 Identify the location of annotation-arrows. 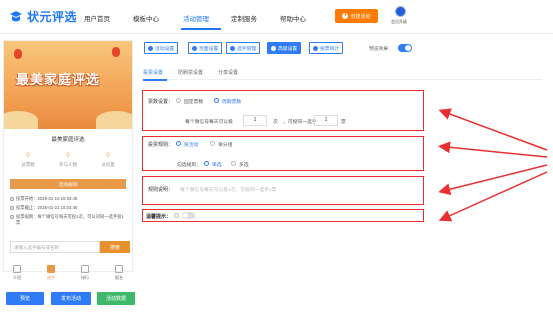
(493, 165).